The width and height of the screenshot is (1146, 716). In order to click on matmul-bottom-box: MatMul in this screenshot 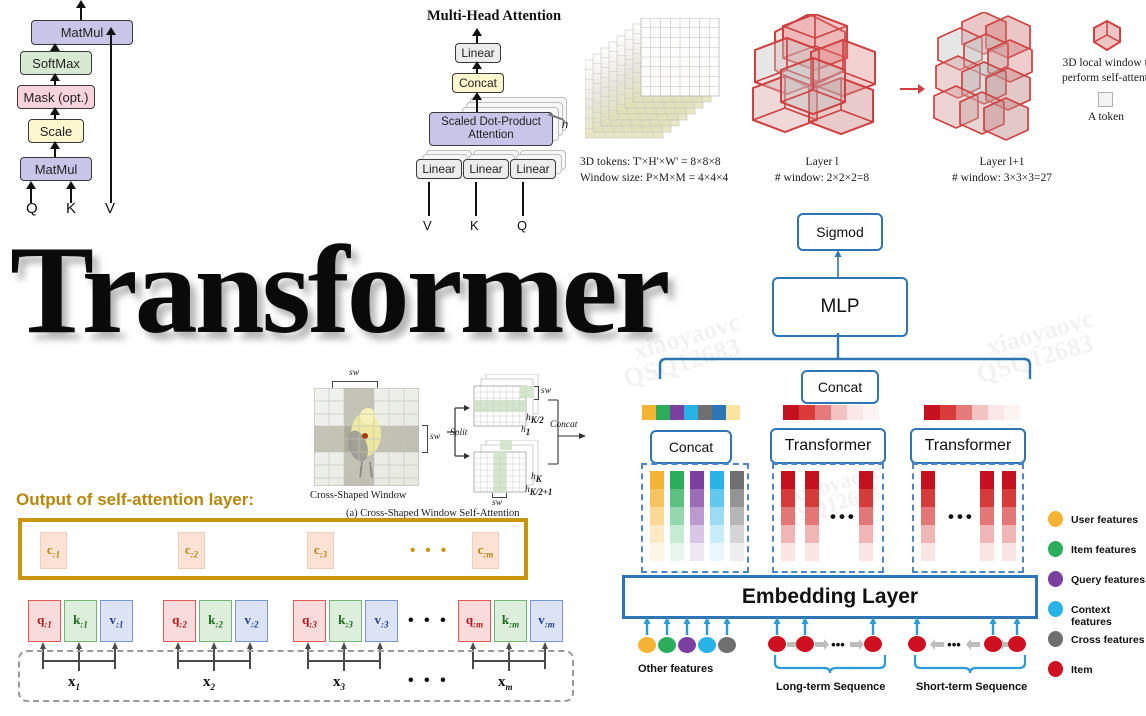, I will do `click(56, 169)`.